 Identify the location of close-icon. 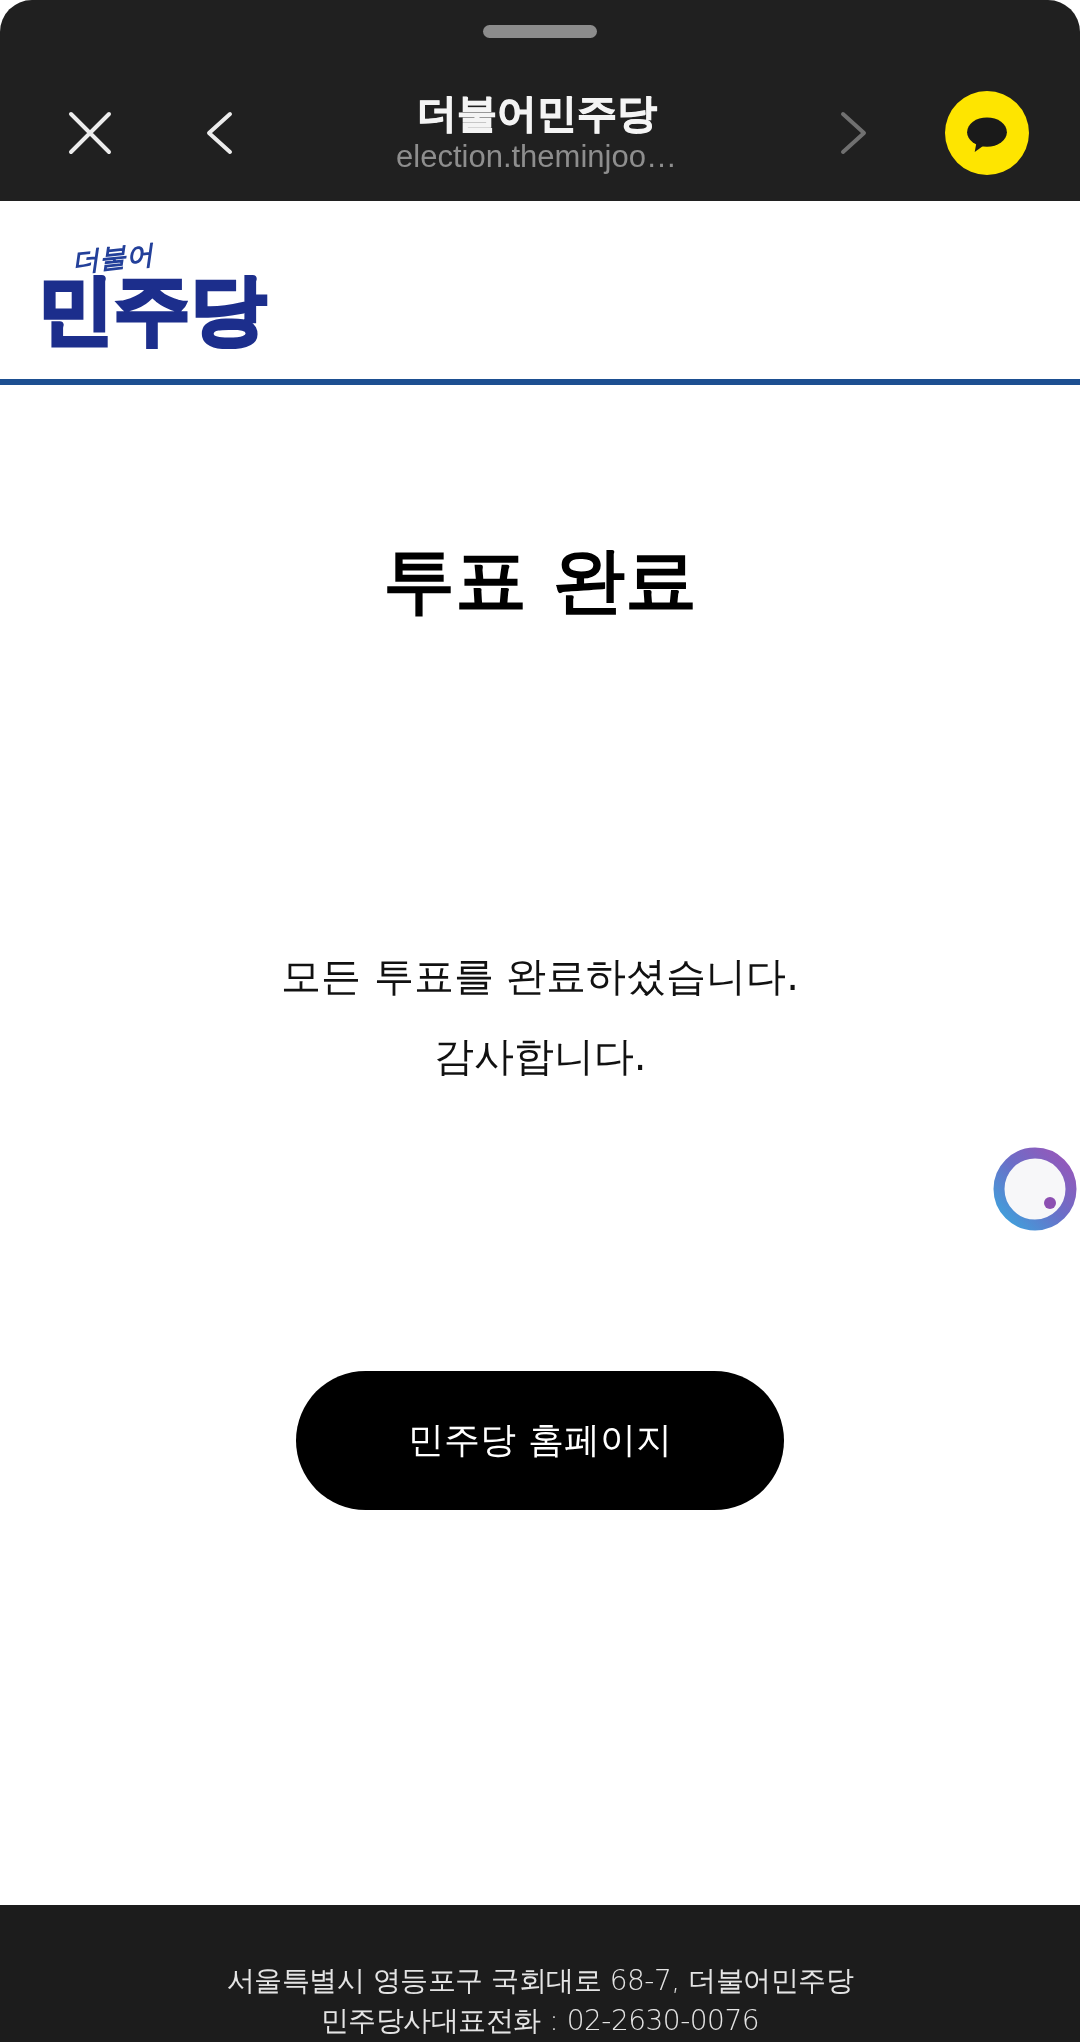
(90, 133).